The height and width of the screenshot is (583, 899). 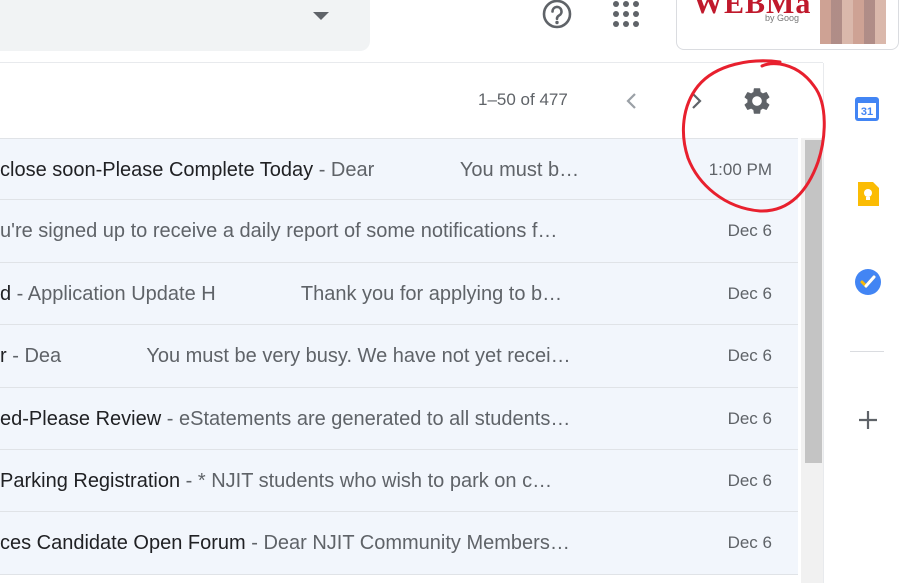 What do you see at coordinates (867, 112) in the screenshot?
I see `calendar-day: 31` at bounding box center [867, 112].